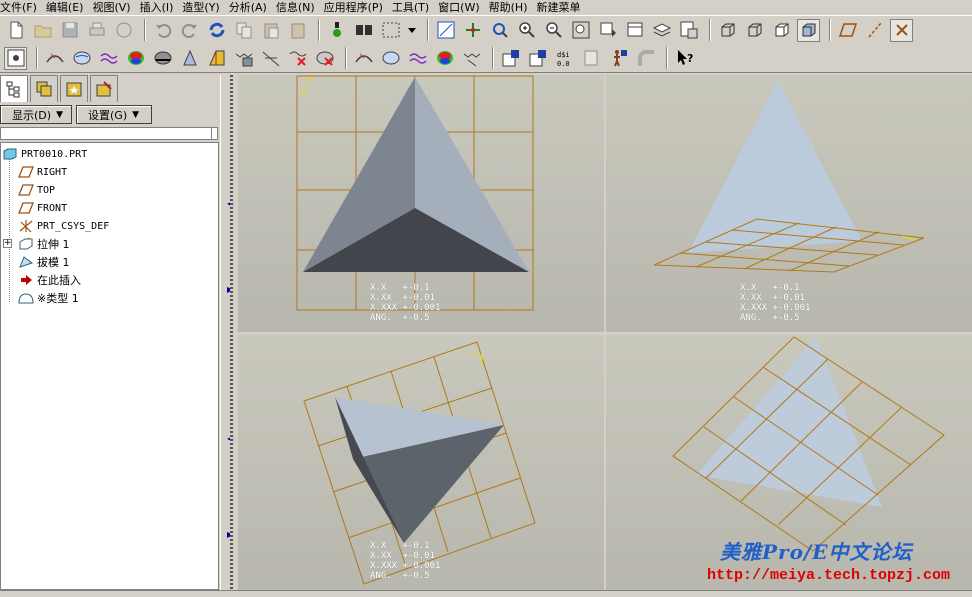 The width and height of the screenshot is (972, 597). Describe the element at coordinates (42, 30) in the screenshot. I see `open-icon` at that location.